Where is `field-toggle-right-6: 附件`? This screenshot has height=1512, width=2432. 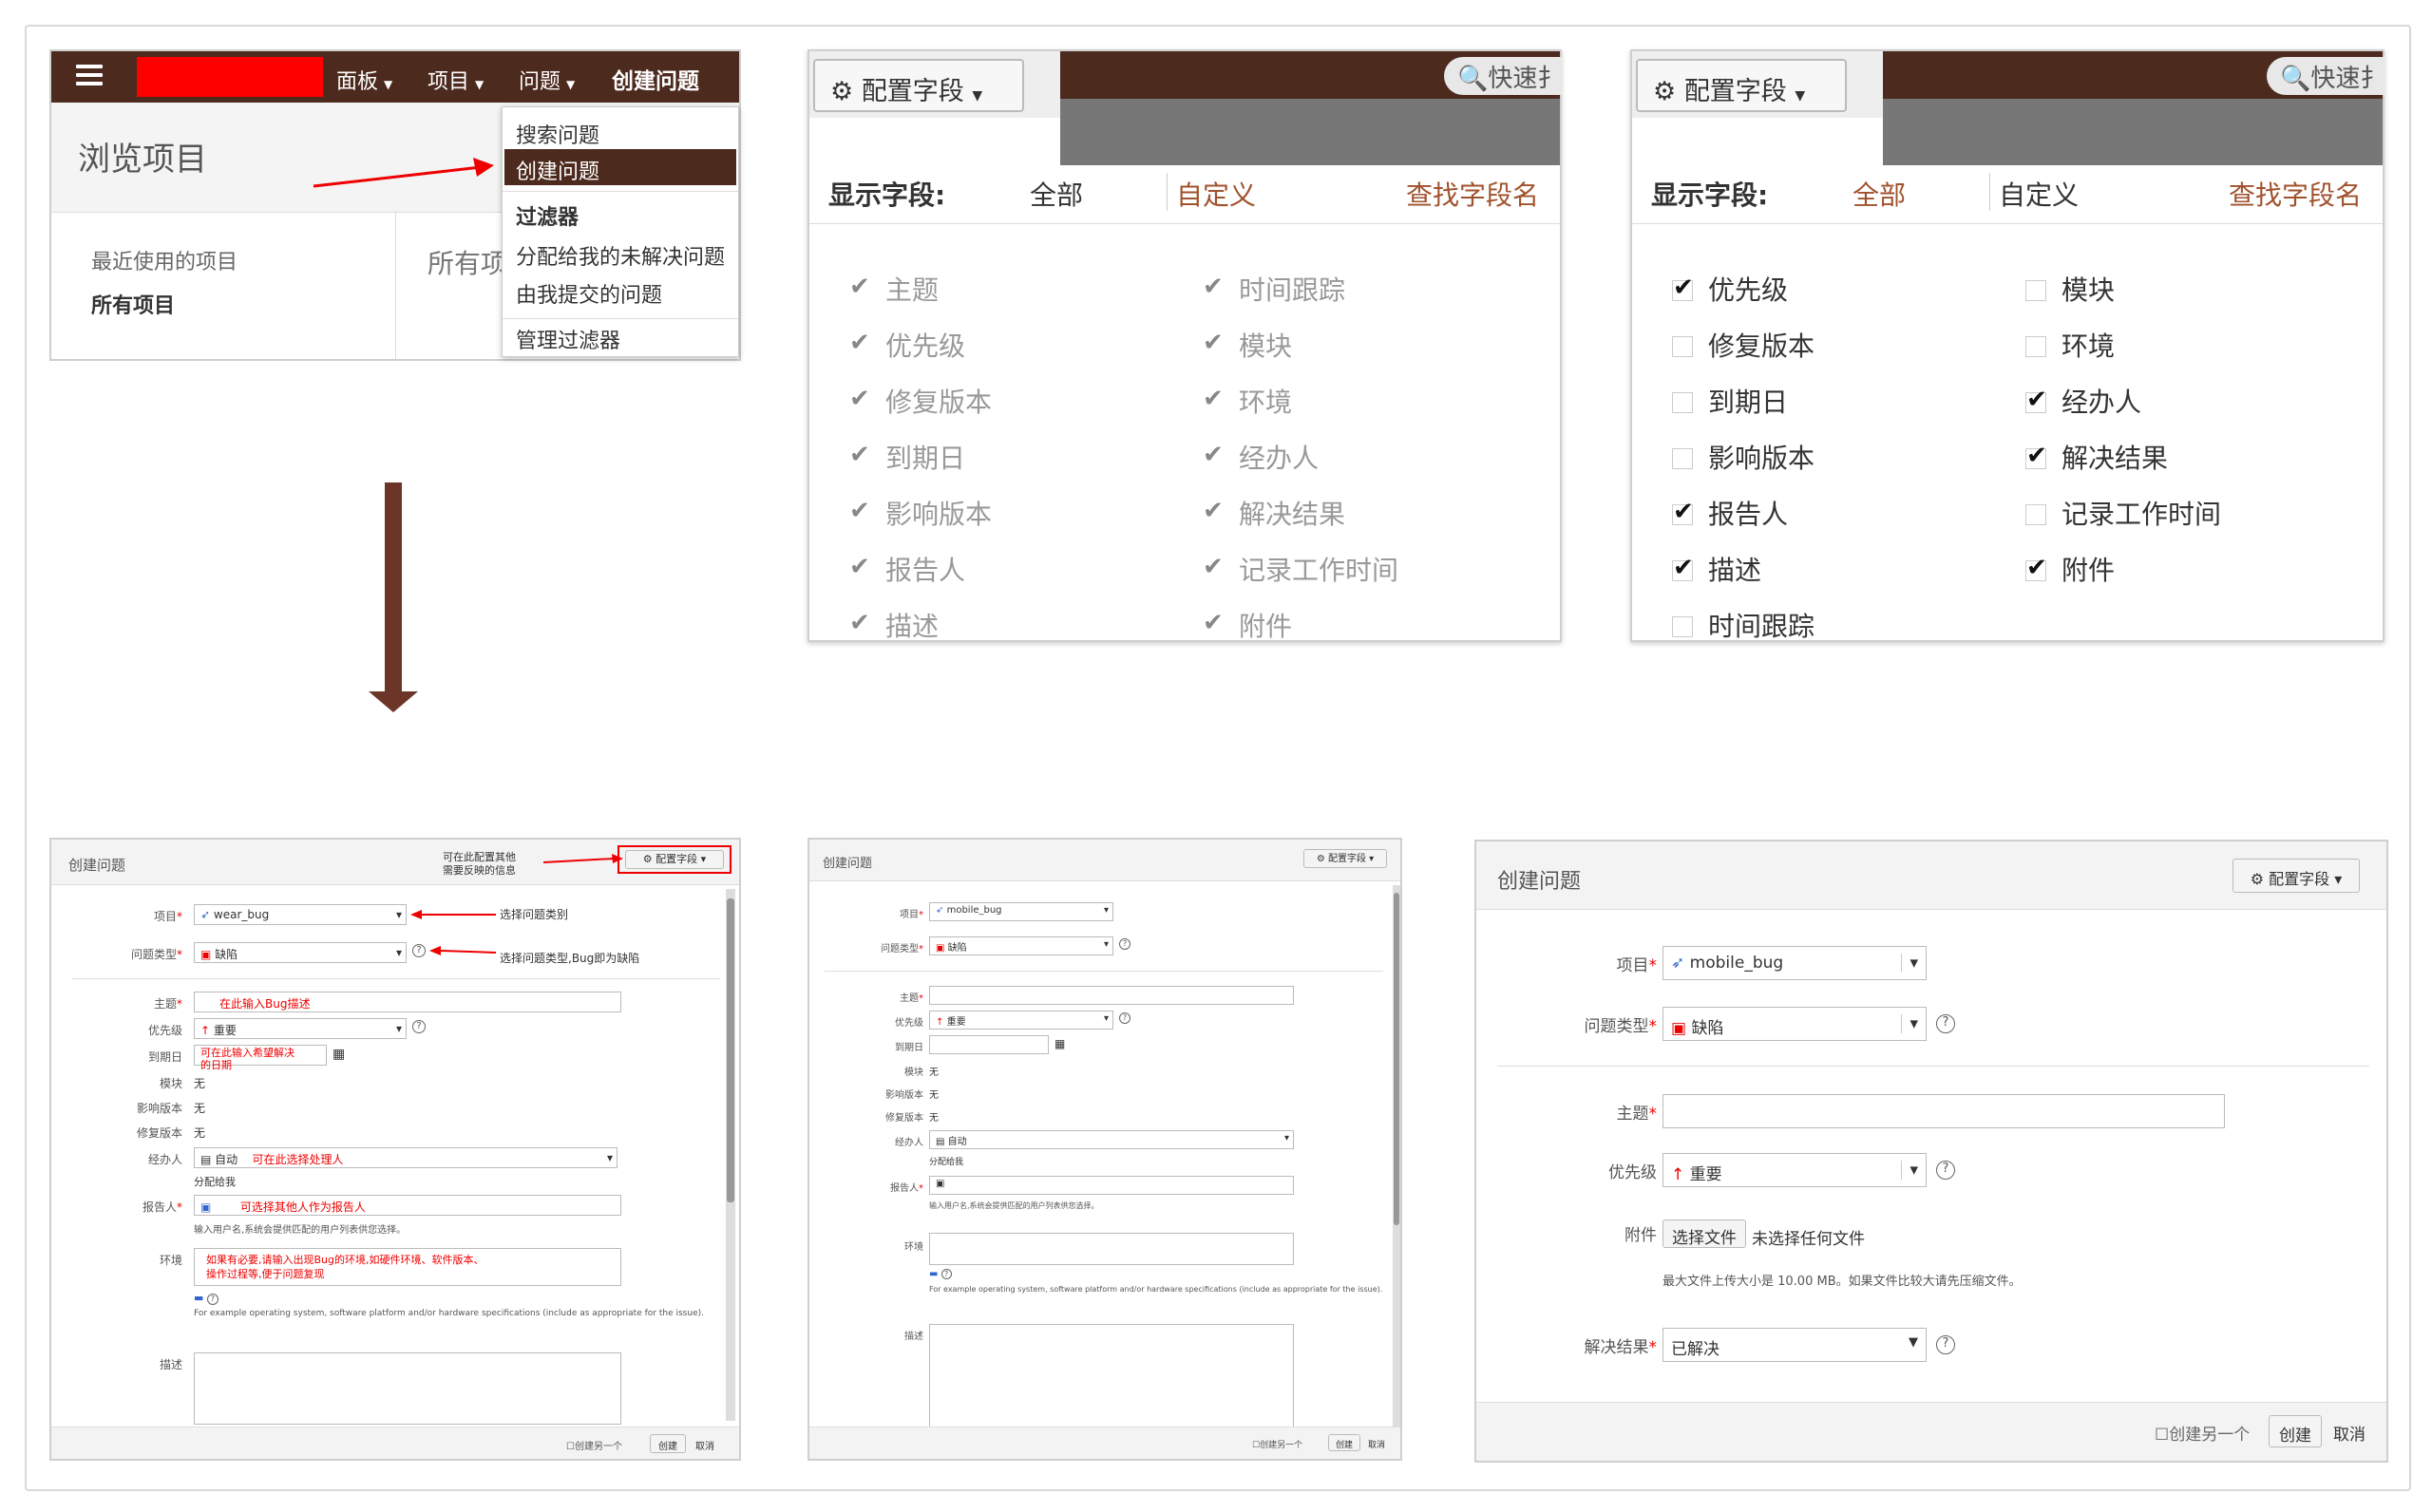 field-toggle-right-6: 附件 is located at coordinates (1247, 625).